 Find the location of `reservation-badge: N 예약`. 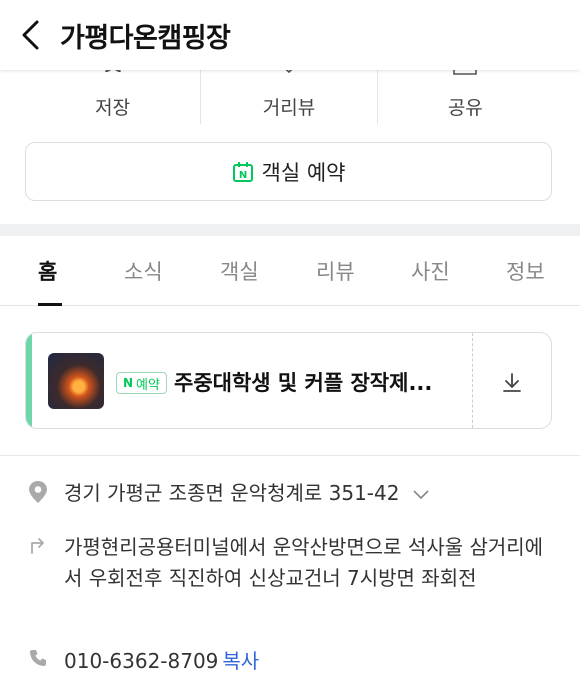

reservation-badge: N 예약 is located at coordinates (141, 383).